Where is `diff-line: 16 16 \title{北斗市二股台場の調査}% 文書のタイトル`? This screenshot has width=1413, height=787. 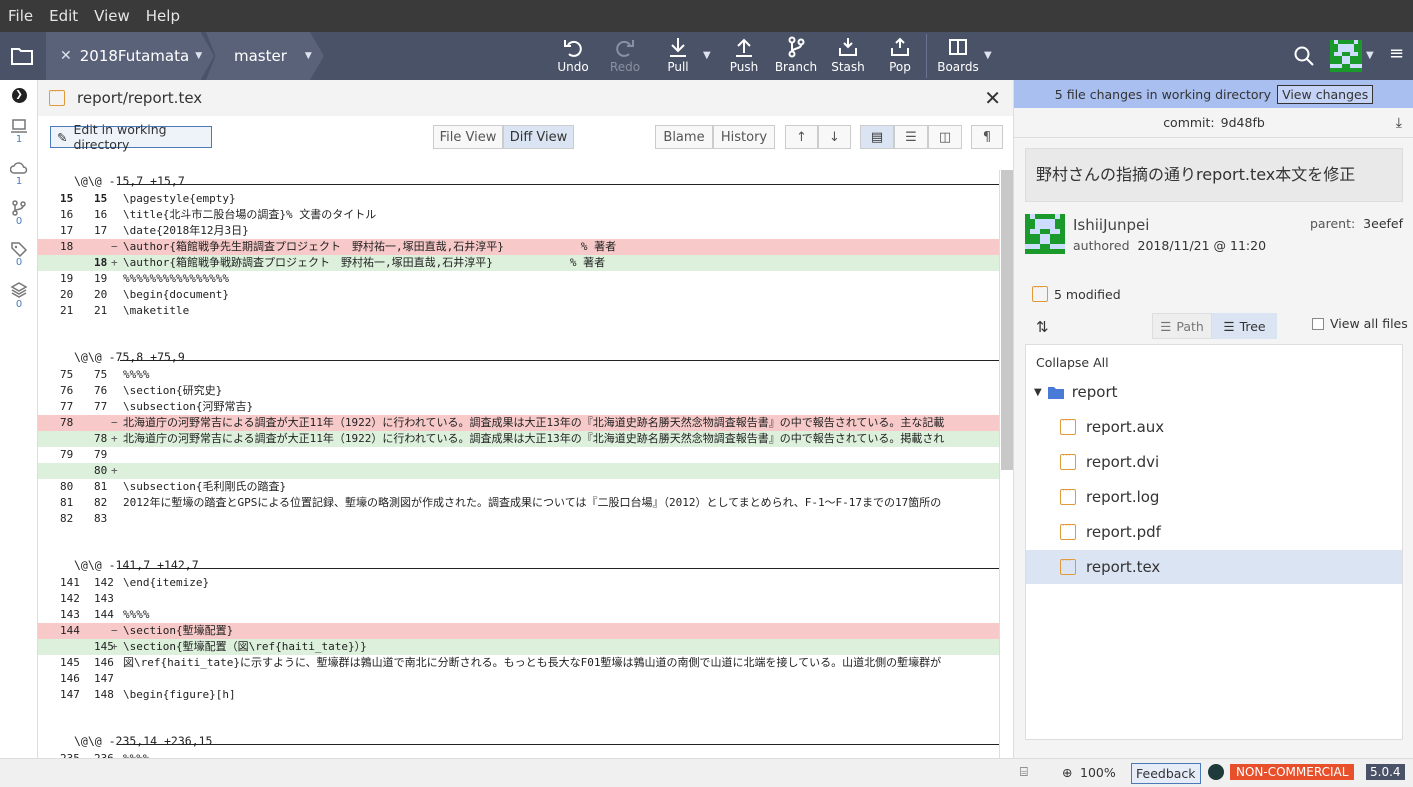
diff-line: 16 16 \title{北斗市二股台場の調査}% 文書のタイトル is located at coordinates (518, 215).